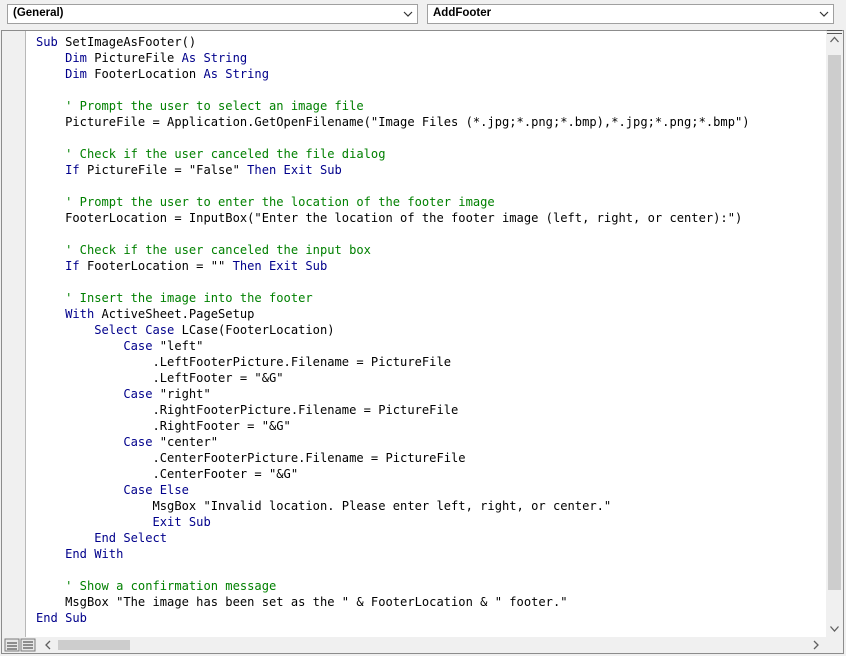 Image resolution: width=846 pixels, height=656 pixels. What do you see at coordinates (127, 42) in the screenshot?
I see `code-text: SetImageAsFooter()` at bounding box center [127, 42].